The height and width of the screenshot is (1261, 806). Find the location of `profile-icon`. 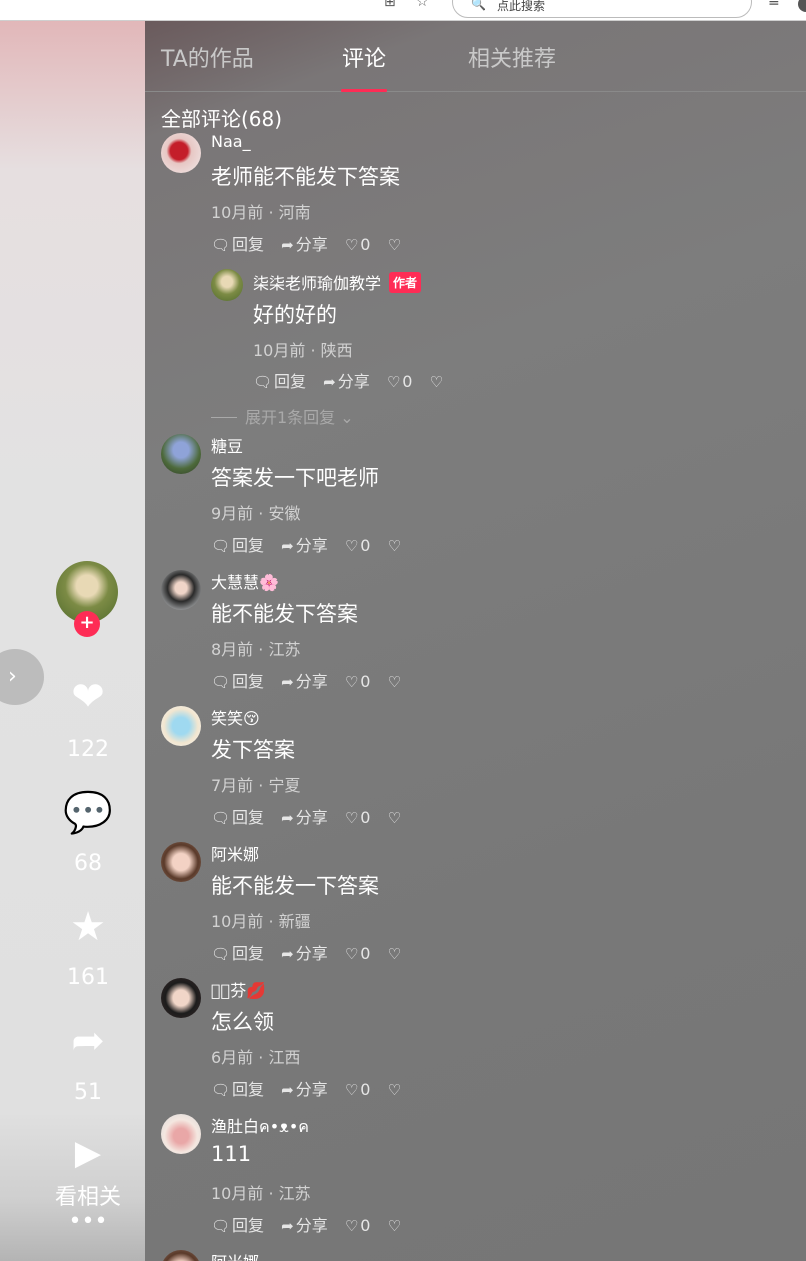

profile-icon is located at coordinates (802, 6).